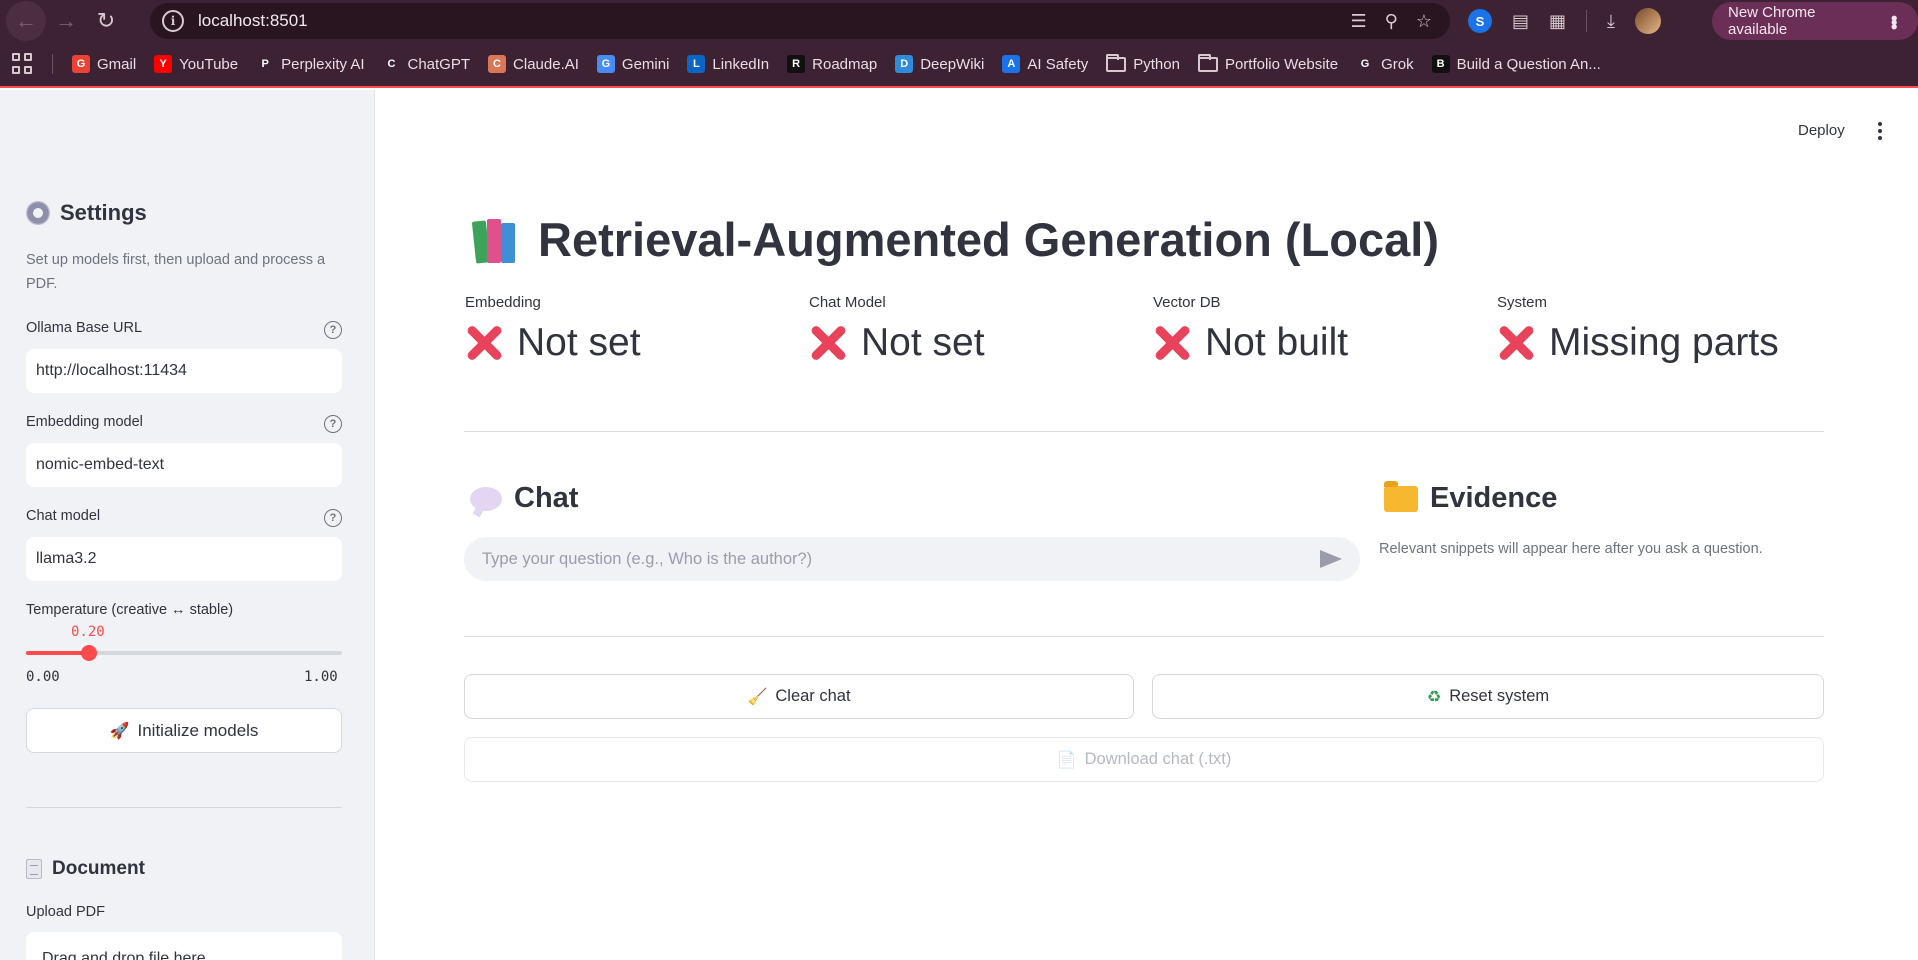  Describe the element at coordinates (1066, 760) in the screenshot. I see `page-icon: 📄` at that location.